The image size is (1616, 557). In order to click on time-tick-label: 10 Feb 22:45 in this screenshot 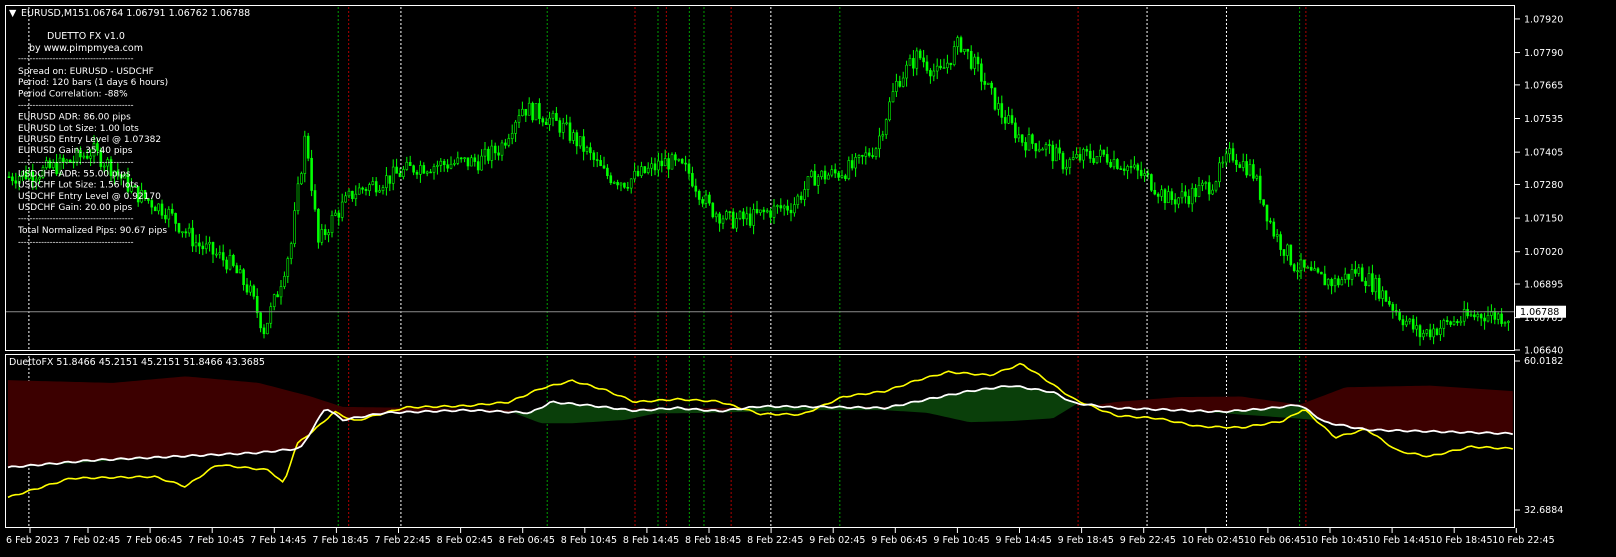, I will do `click(1523, 540)`.